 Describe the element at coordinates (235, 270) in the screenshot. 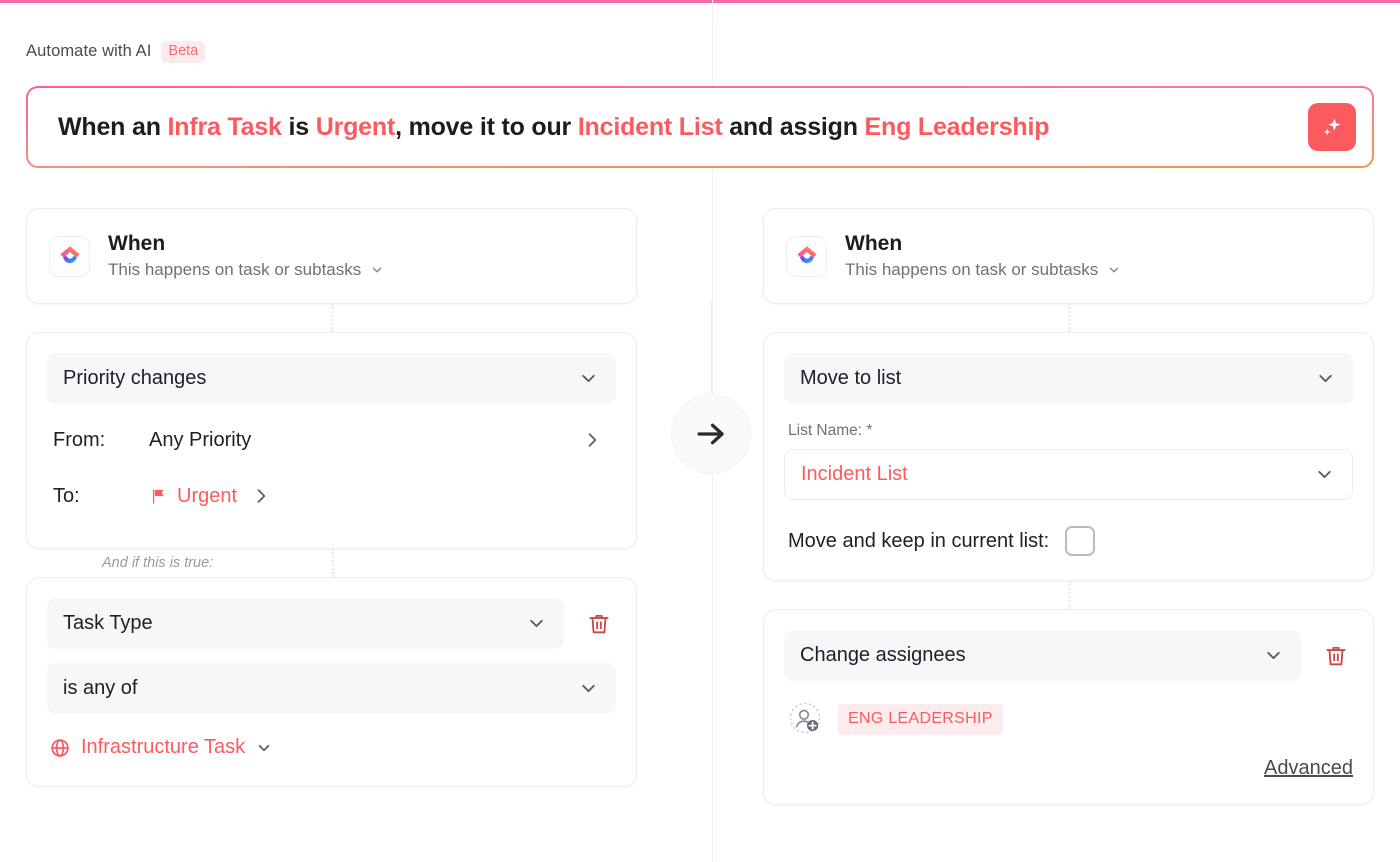

I see `trigger-scope-label: This happens on task or subtasks` at that location.